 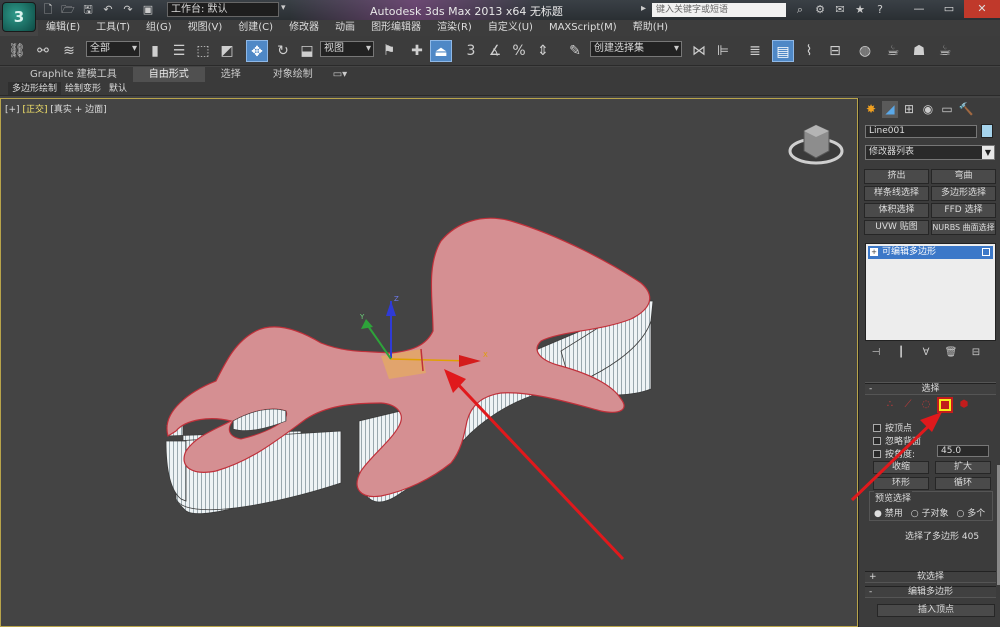 I want to click on menu-maxscript: MAXScript(M), so click(x=583, y=28).